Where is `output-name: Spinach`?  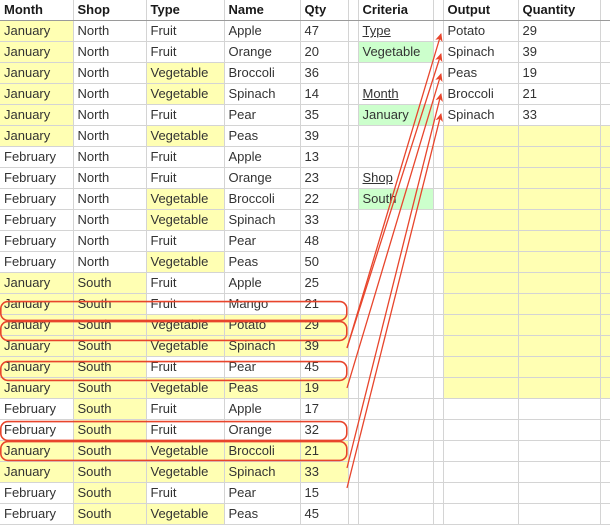
output-name: Spinach is located at coordinates (481, 52).